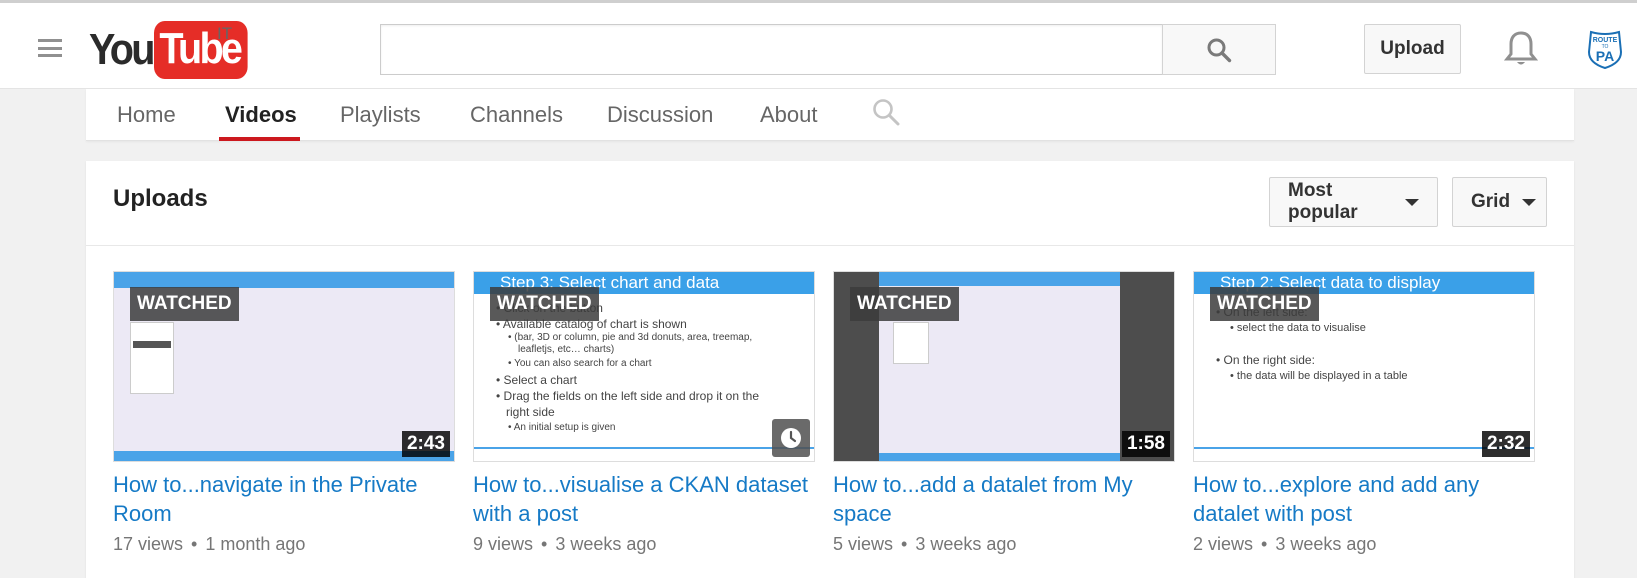 Image resolution: width=1637 pixels, height=578 pixels. What do you see at coordinates (516, 115) in the screenshot?
I see `tab-channels: Channels` at bounding box center [516, 115].